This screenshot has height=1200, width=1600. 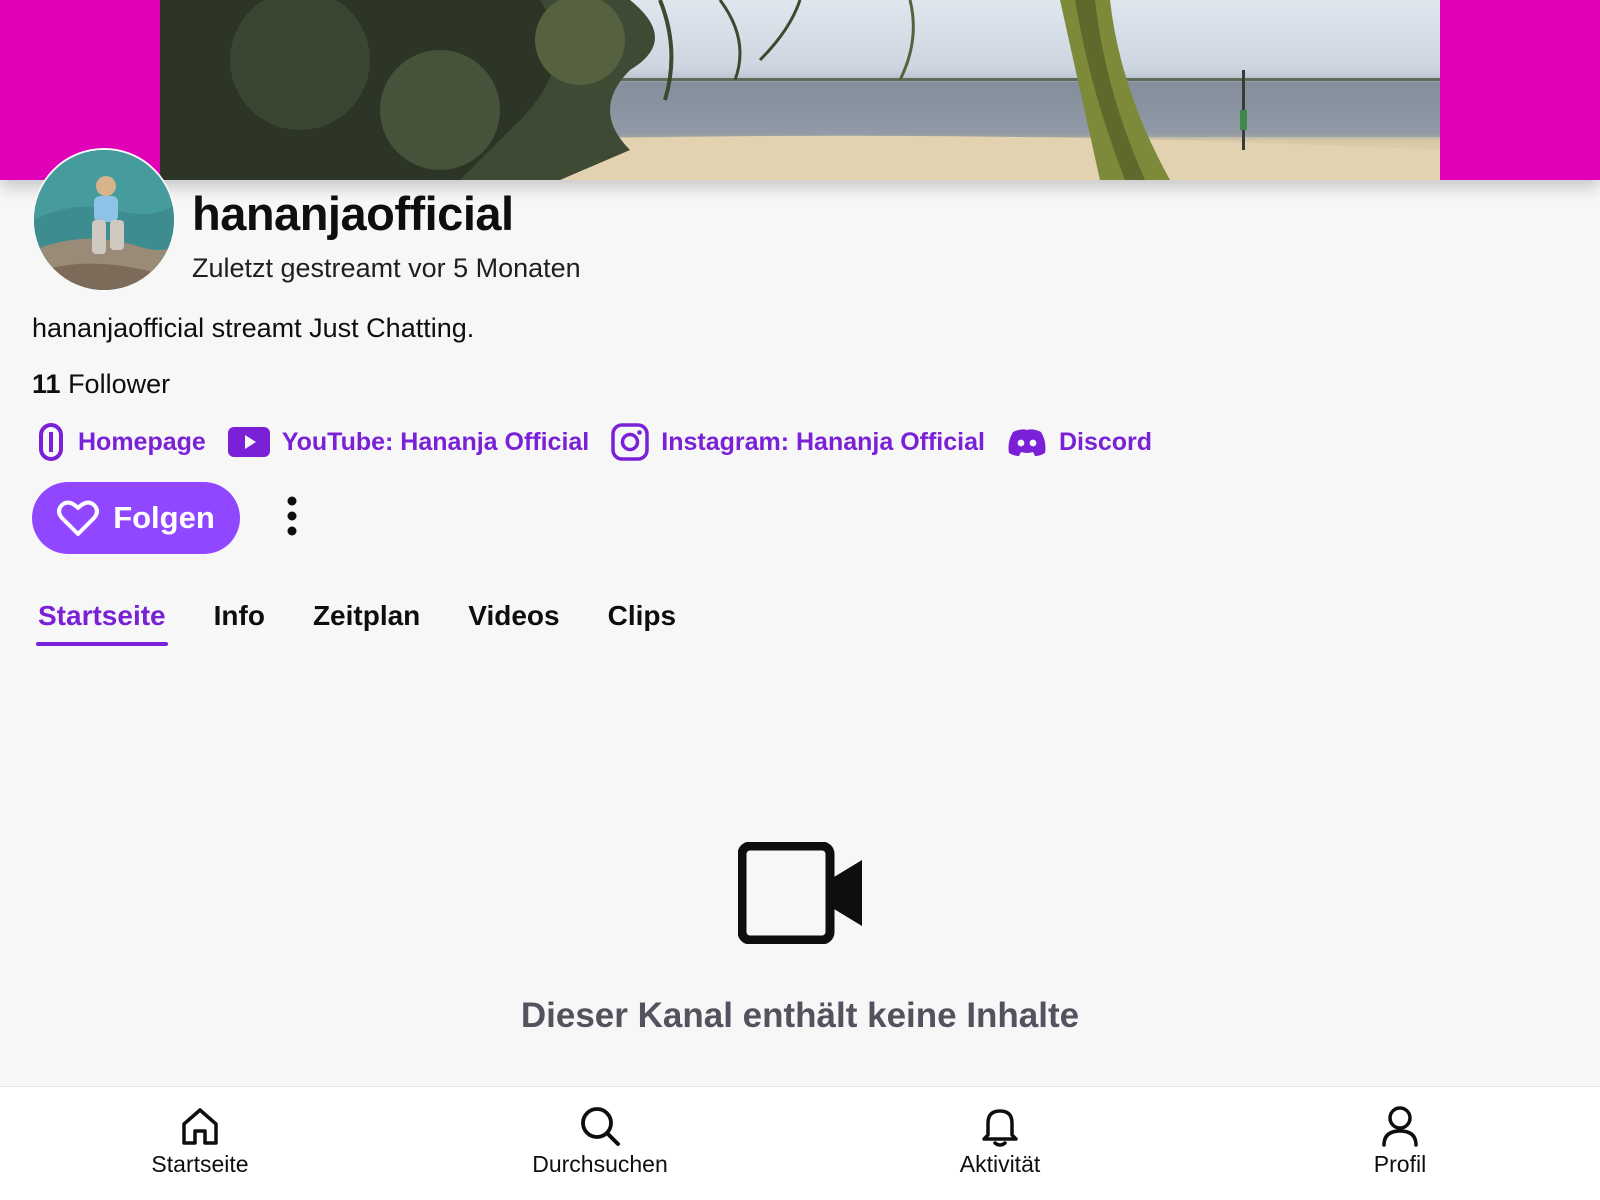 I want to click on discord-link: Discord, so click(x=1079, y=442).